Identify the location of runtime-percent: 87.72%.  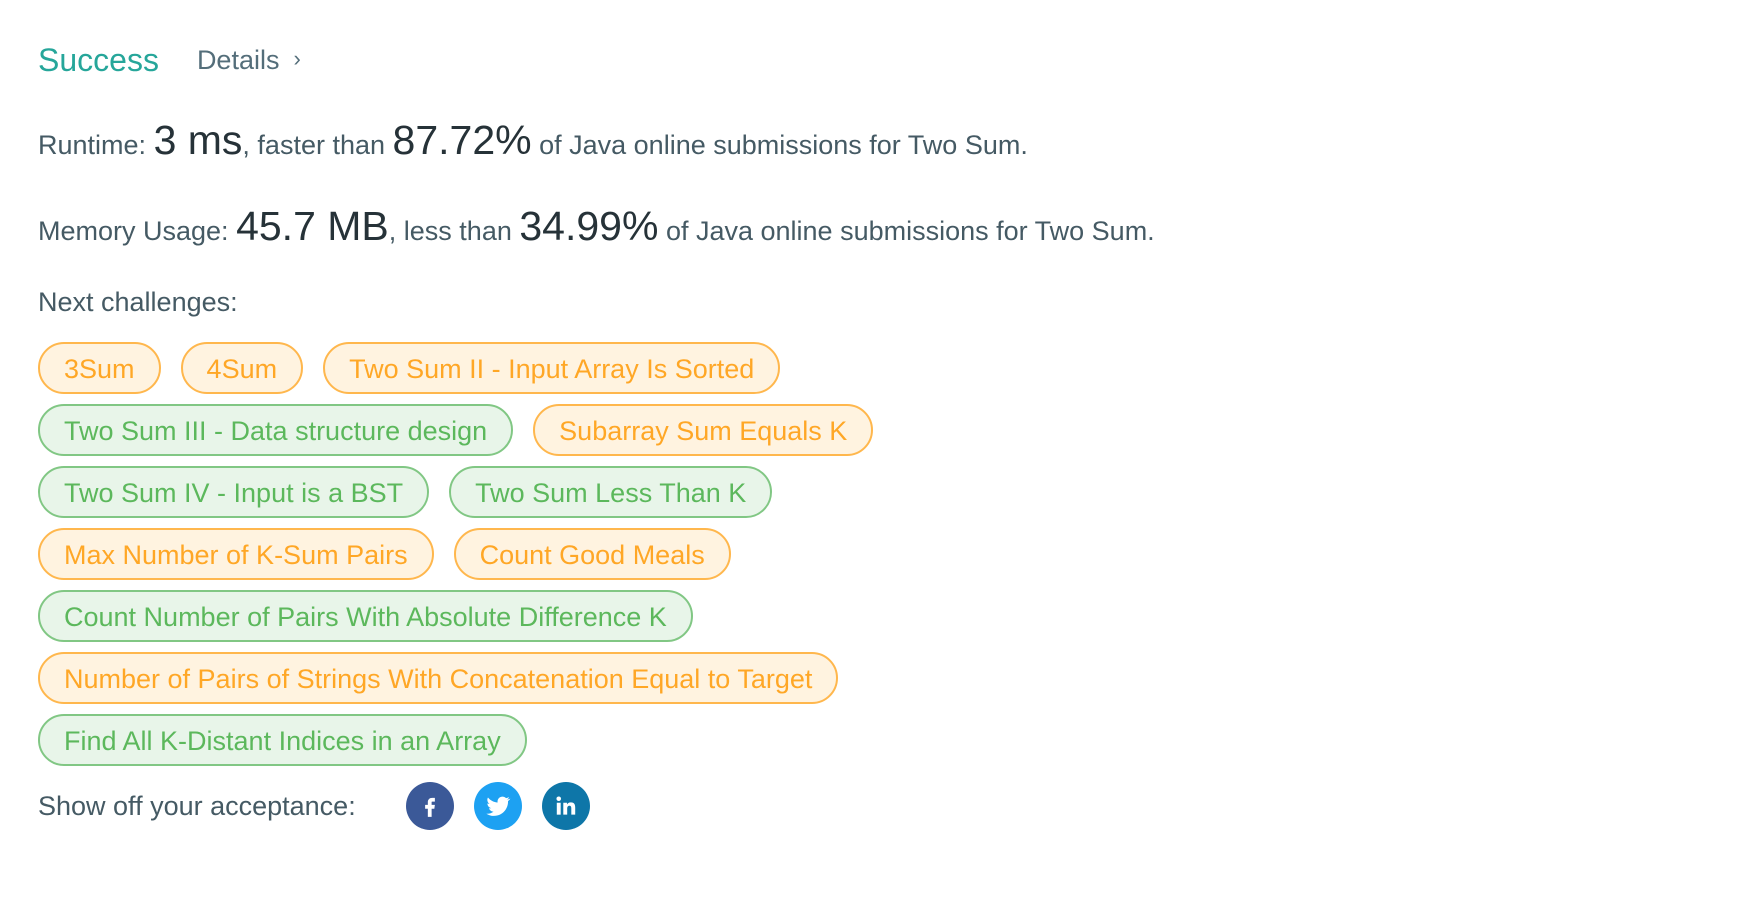
(462, 140).